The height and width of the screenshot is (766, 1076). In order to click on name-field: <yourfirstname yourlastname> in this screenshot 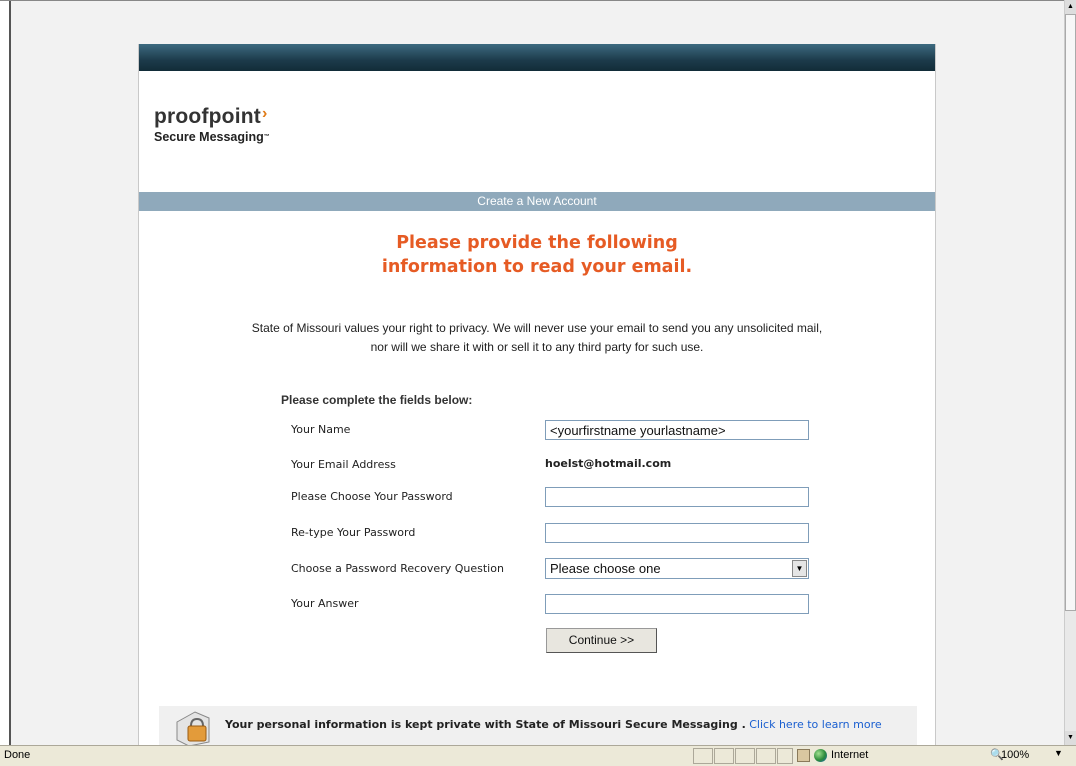, I will do `click(677, 430)`.